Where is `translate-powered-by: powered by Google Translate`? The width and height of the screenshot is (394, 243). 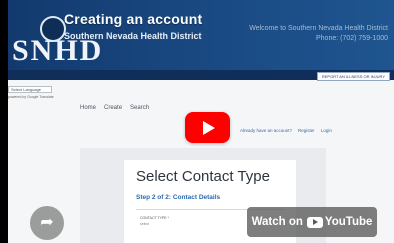 translate-powered-by: powered by Google Translate is located at coordinates (31, 97).